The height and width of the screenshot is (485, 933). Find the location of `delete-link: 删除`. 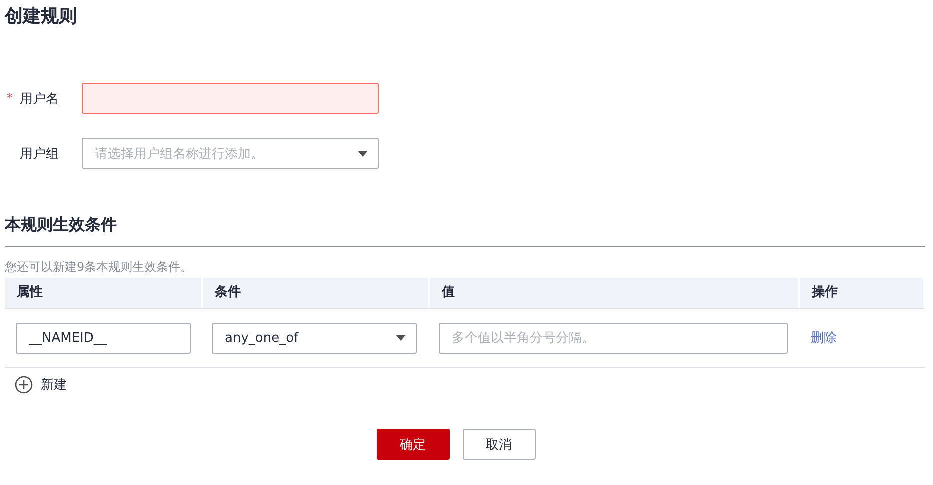

delete-link: 删除 is located at coordinates (824, 338).